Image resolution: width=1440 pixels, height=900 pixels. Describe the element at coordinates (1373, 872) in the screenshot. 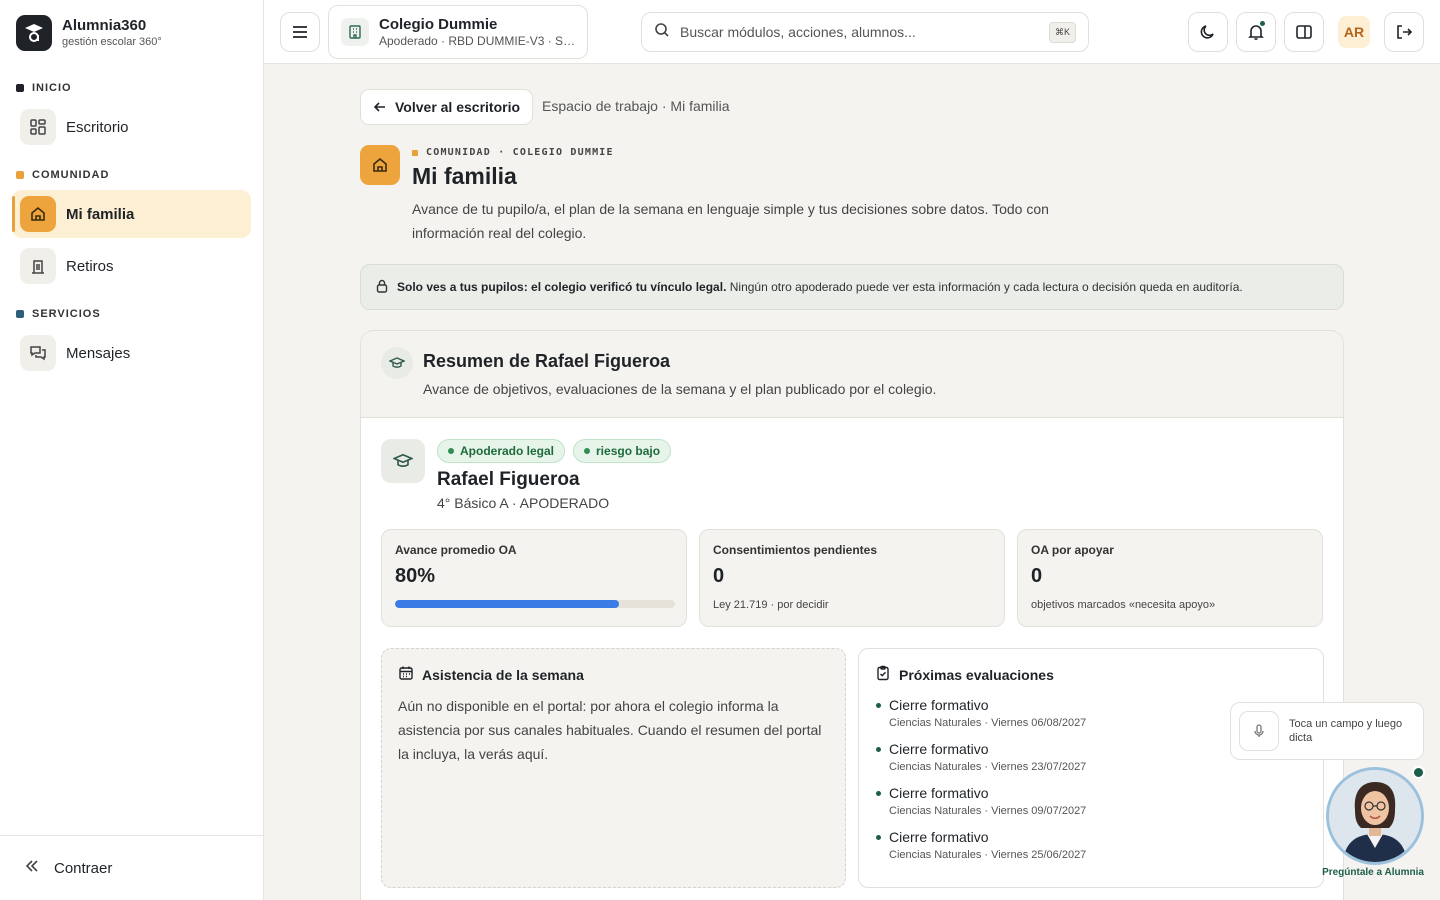

I see `assistant-label: Pregúntale a Alumnia` at that location.